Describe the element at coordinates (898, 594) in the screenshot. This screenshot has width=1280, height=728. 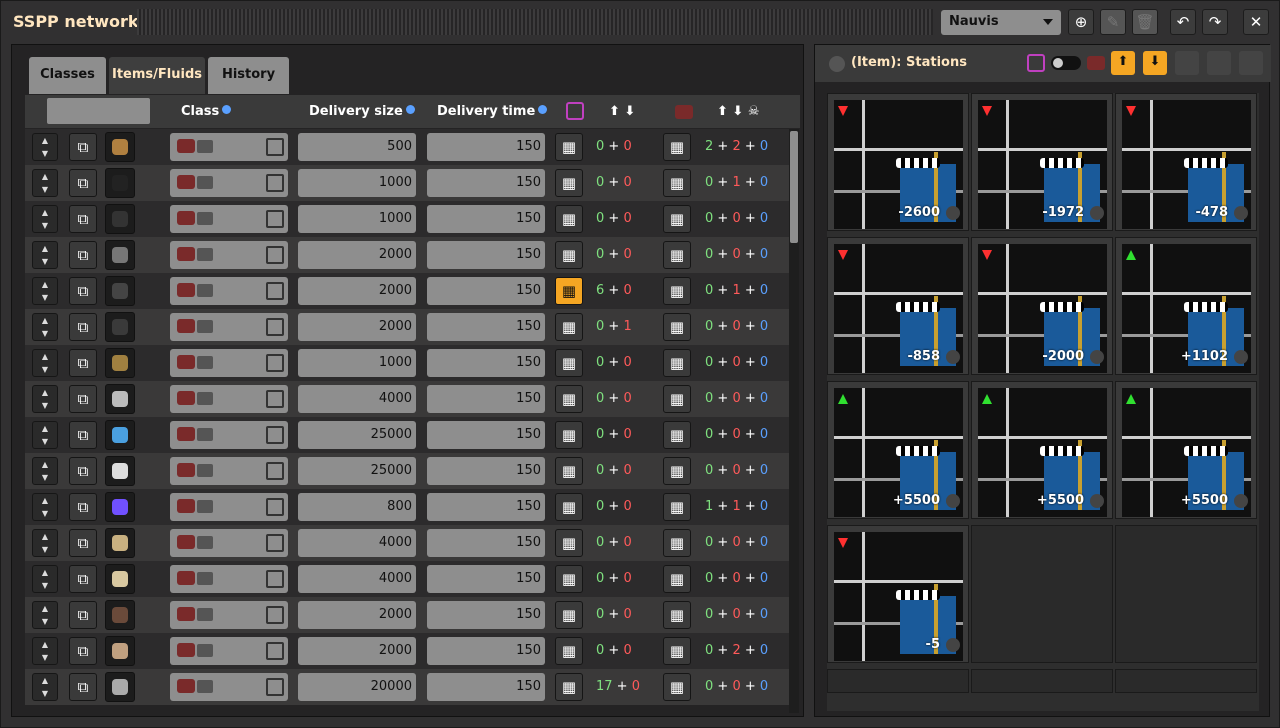
I see `station-tile: -5` at that location.